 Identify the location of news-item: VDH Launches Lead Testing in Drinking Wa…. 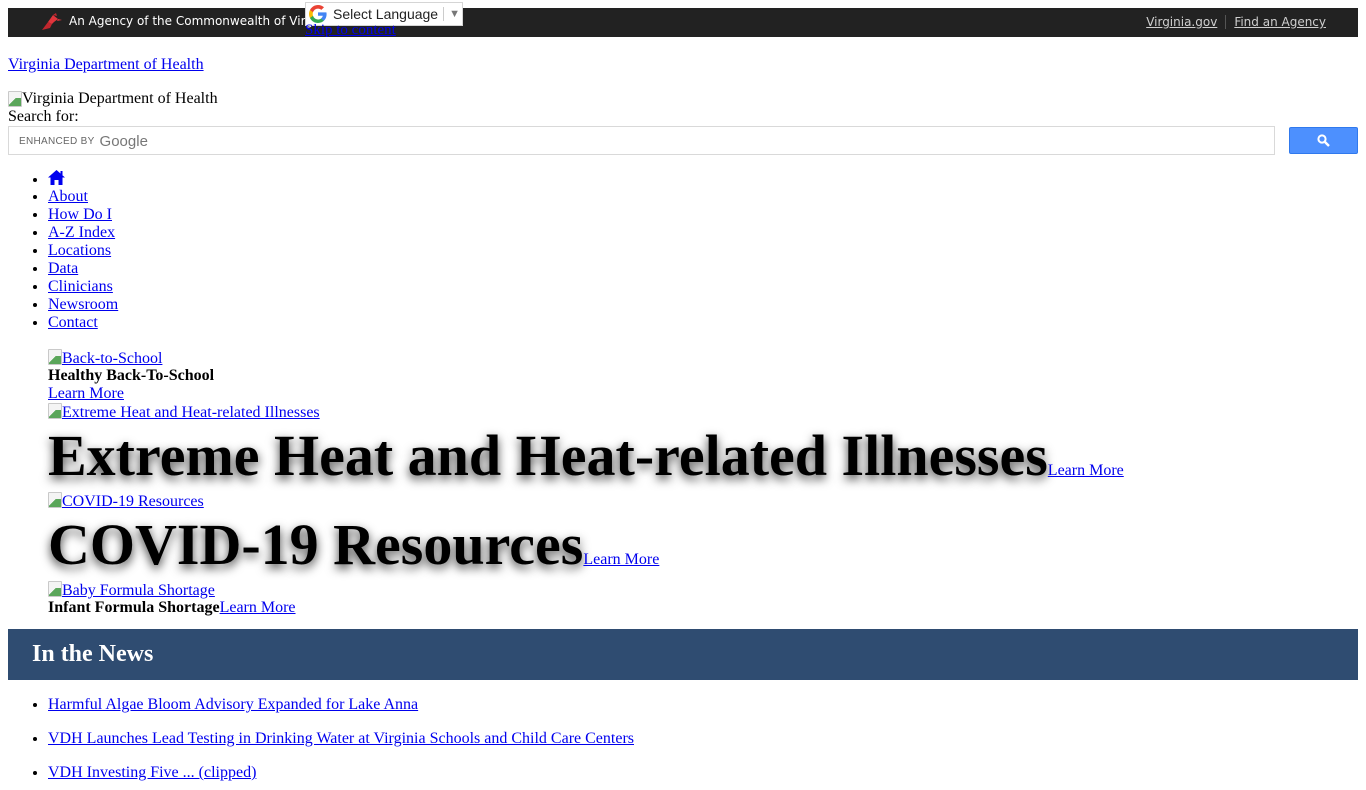
(341, 739).